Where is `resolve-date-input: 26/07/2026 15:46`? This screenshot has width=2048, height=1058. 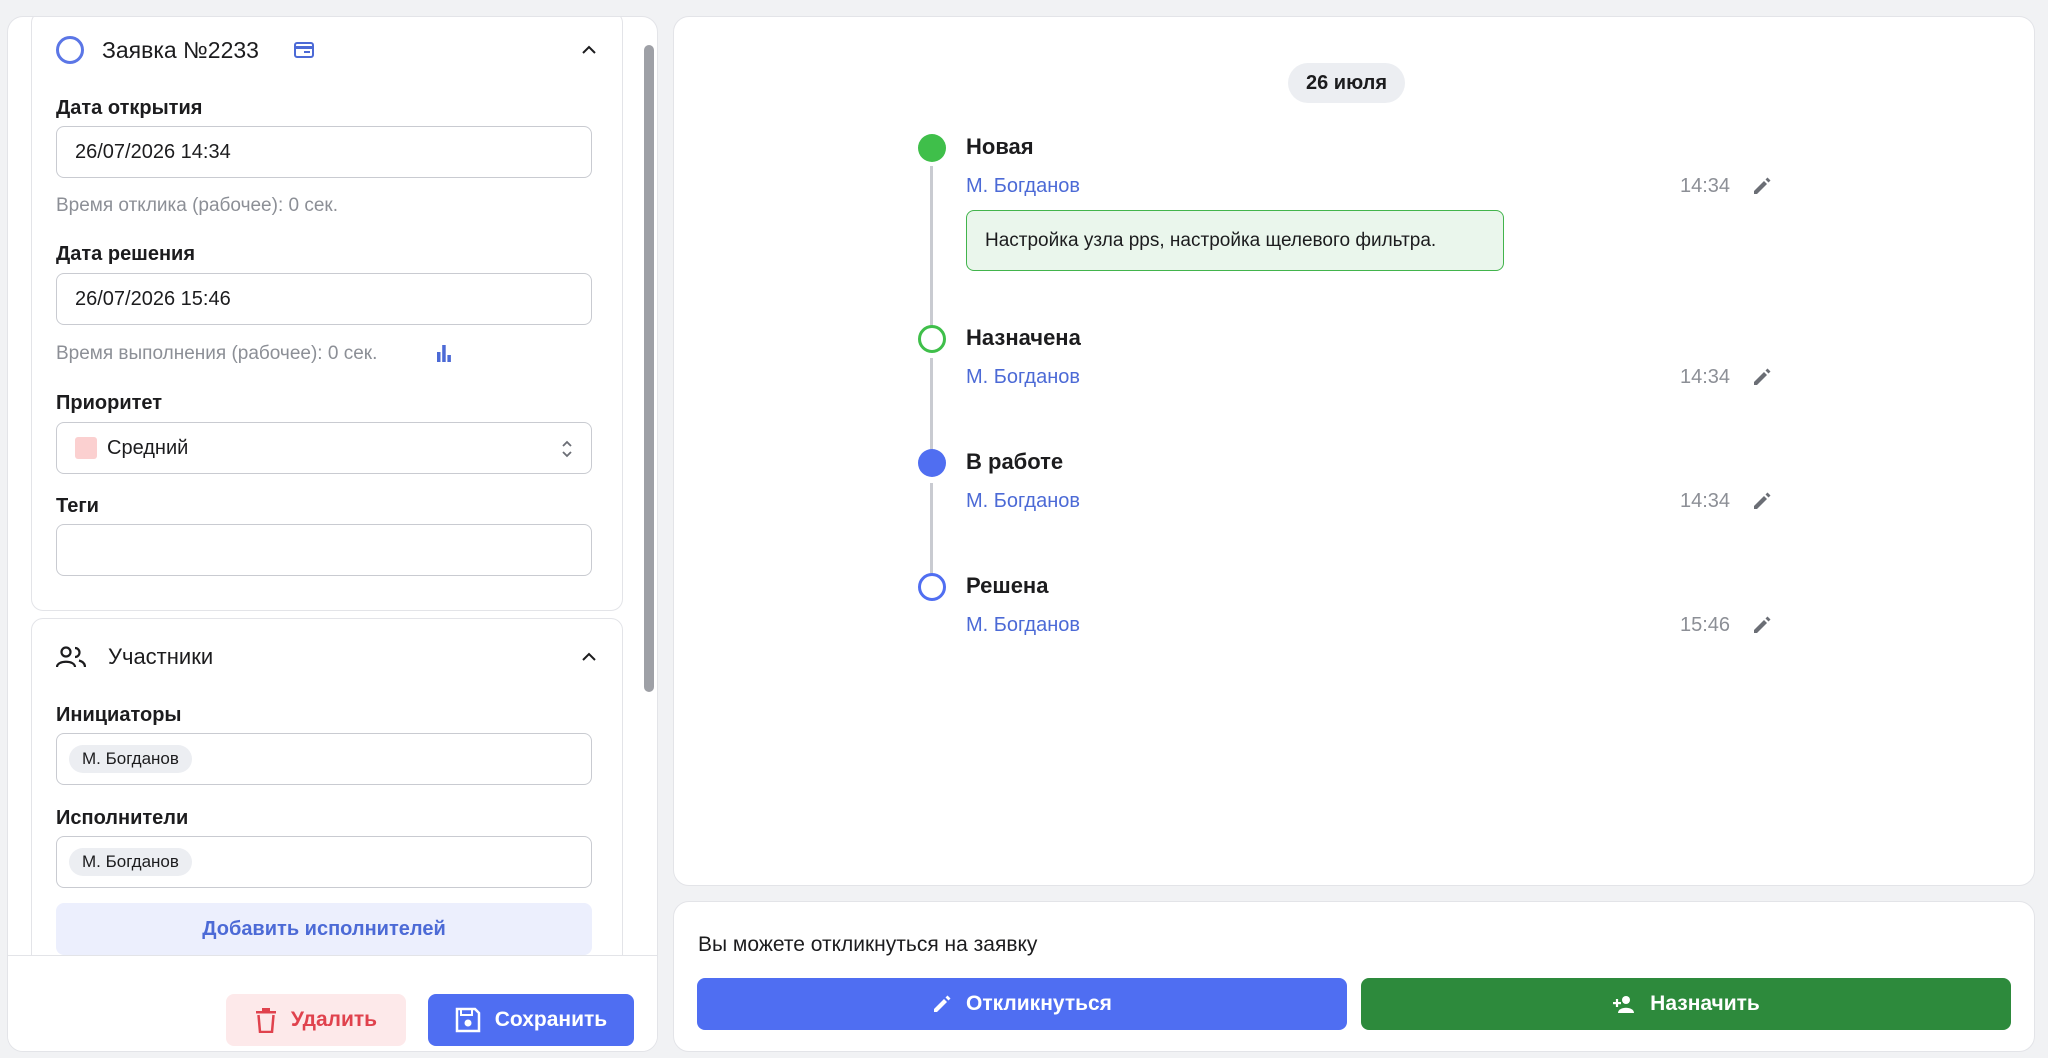
resolve-date-input: 26/07/2026 15:46 is located at coordinates (324, 299).